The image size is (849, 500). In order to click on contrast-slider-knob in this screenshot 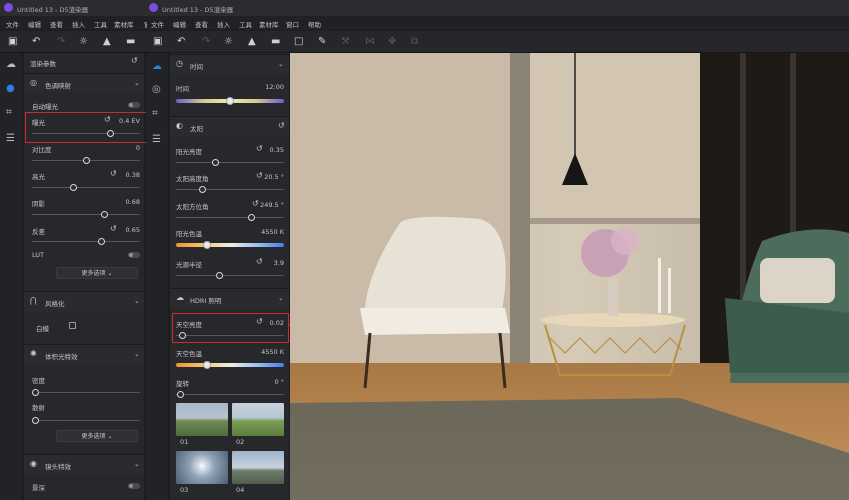, I will do `click(86, 160)`.